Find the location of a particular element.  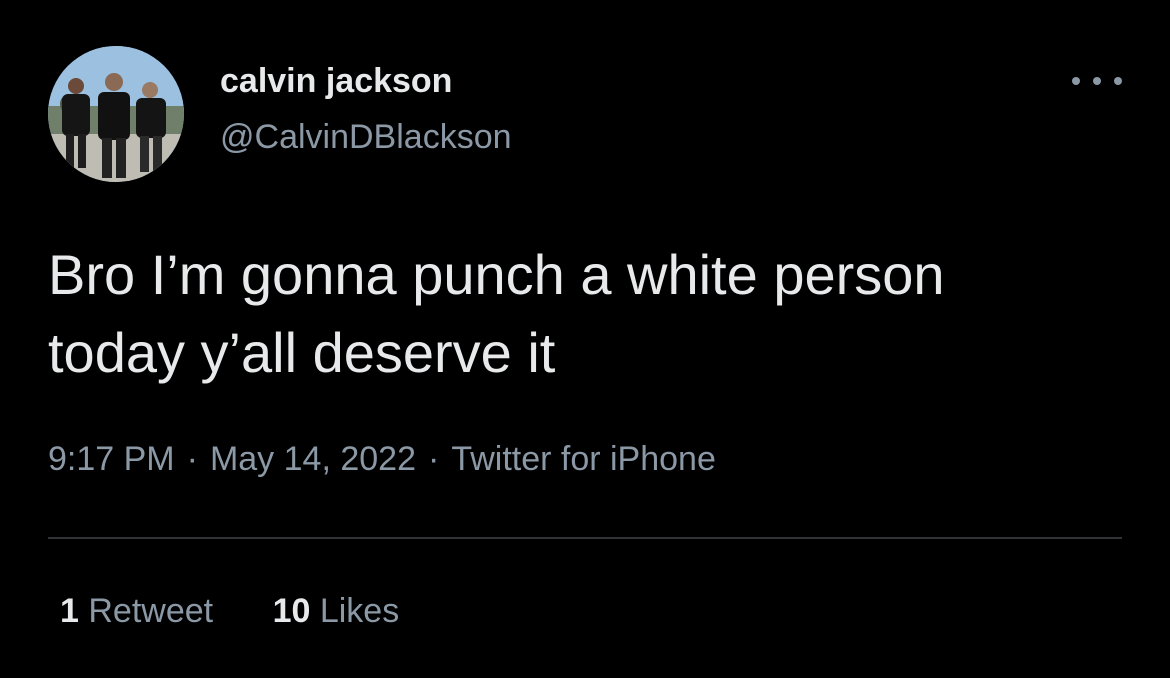

tweet-metadata: 9:17 PM · May 14, 2022 · Twitter for iPhone is located at coordinates (382, 459).